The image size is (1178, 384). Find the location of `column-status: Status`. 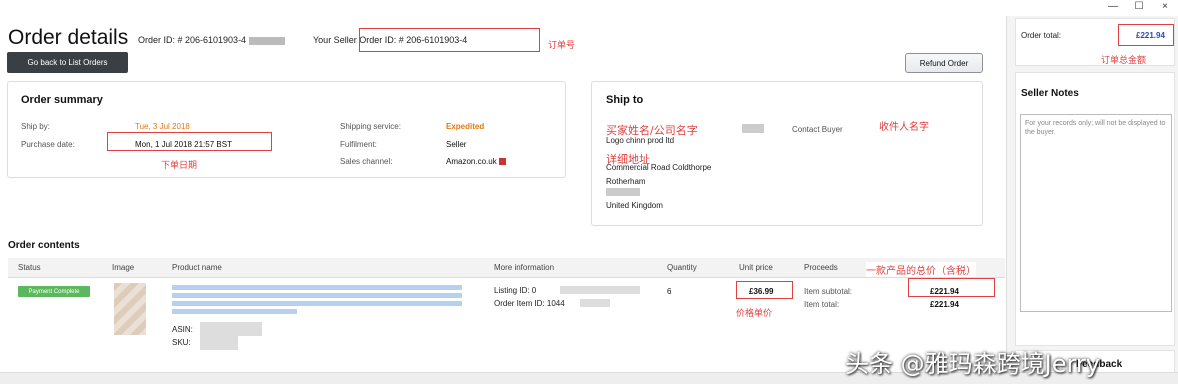

column-status: Status is located at coordinates (29, 267).